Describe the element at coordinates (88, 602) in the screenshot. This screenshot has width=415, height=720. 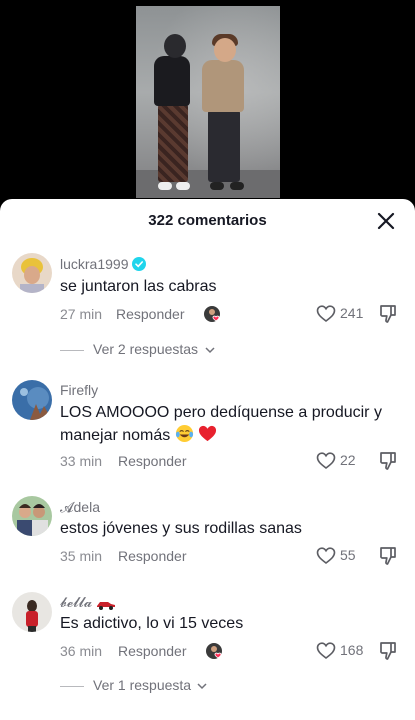
I see `username: 𝓫𝓮𝓵𝓵𝓪` at that location.